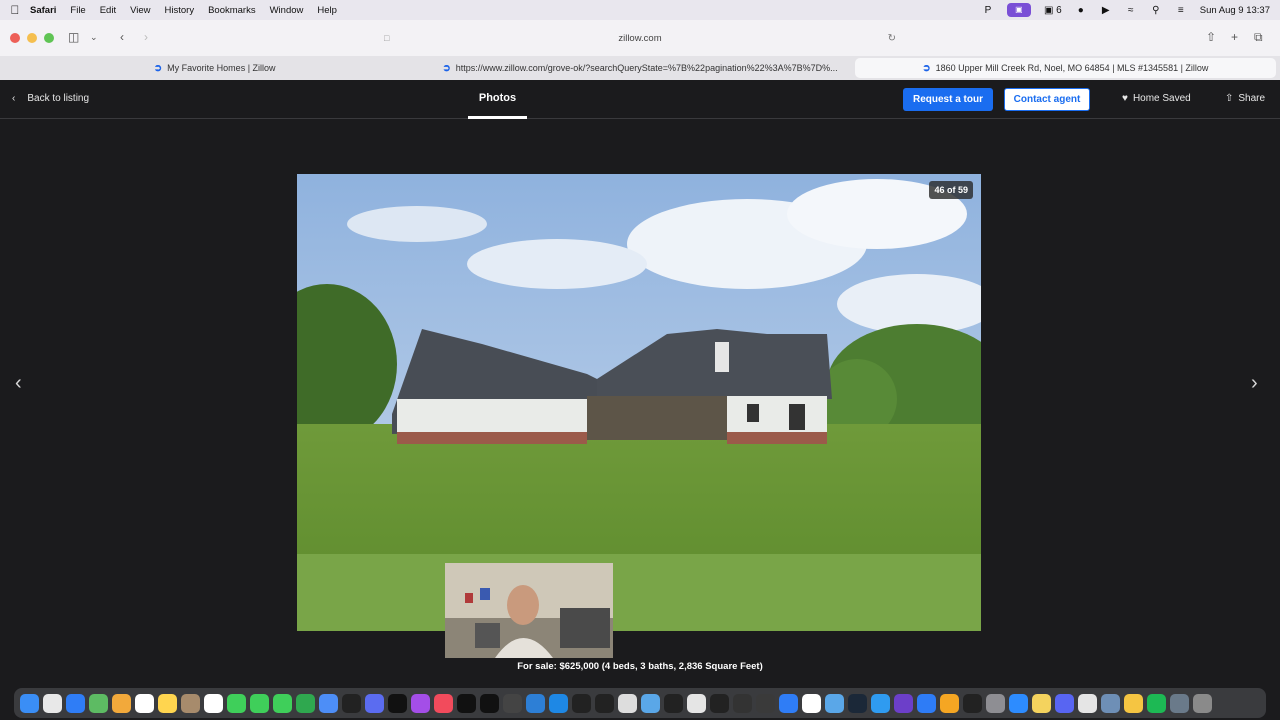  I want to click on cursor-icon, so click(581, 703).